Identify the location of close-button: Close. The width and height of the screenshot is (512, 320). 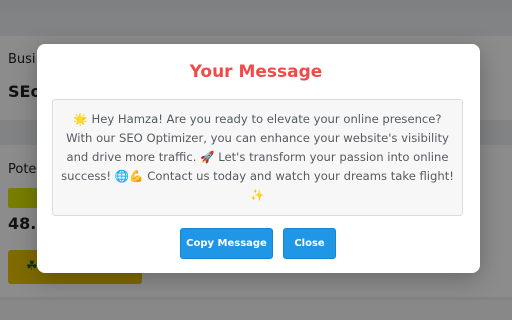
(309, 243).